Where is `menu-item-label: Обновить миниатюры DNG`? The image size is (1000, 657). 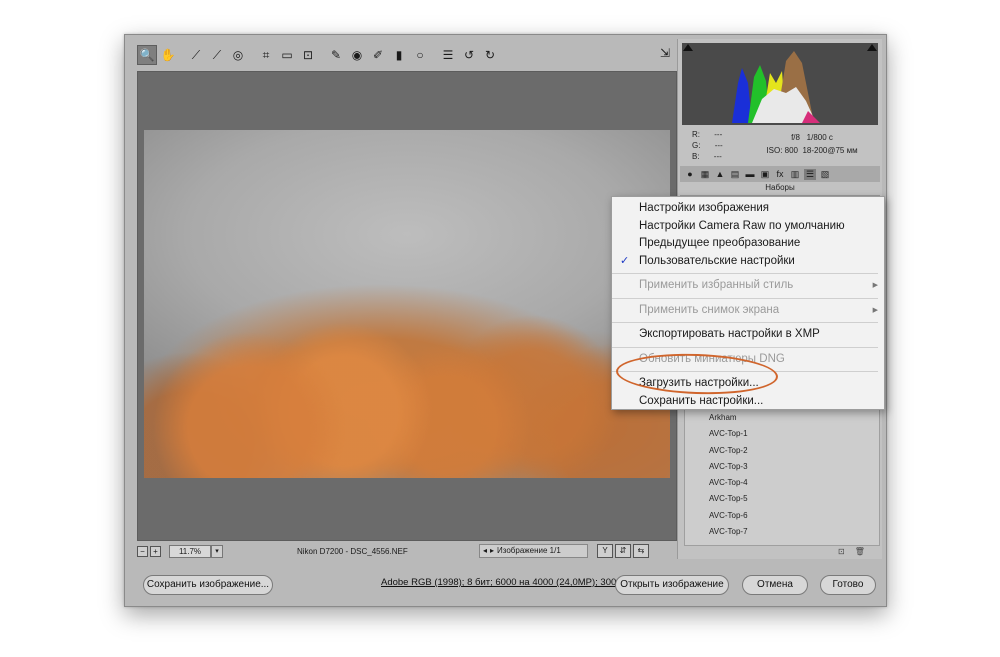 menu-item-label: Обновить миниатюры DNG is located at coordinates (712, 358).